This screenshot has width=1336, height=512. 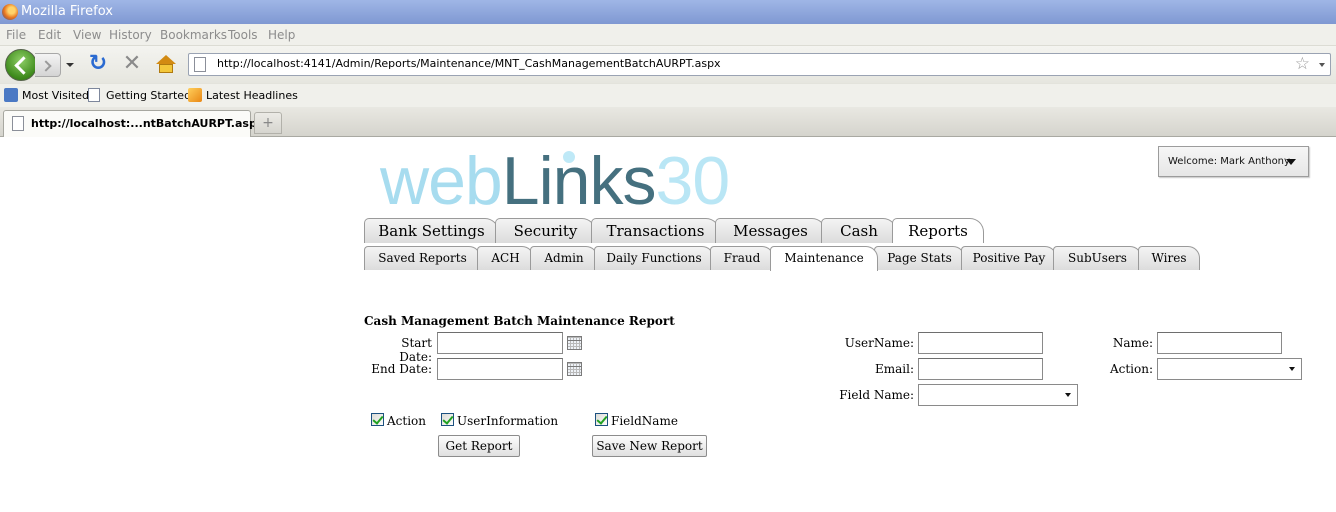 I want to click on tab-messages: Messages, so click(x=770, y=230).